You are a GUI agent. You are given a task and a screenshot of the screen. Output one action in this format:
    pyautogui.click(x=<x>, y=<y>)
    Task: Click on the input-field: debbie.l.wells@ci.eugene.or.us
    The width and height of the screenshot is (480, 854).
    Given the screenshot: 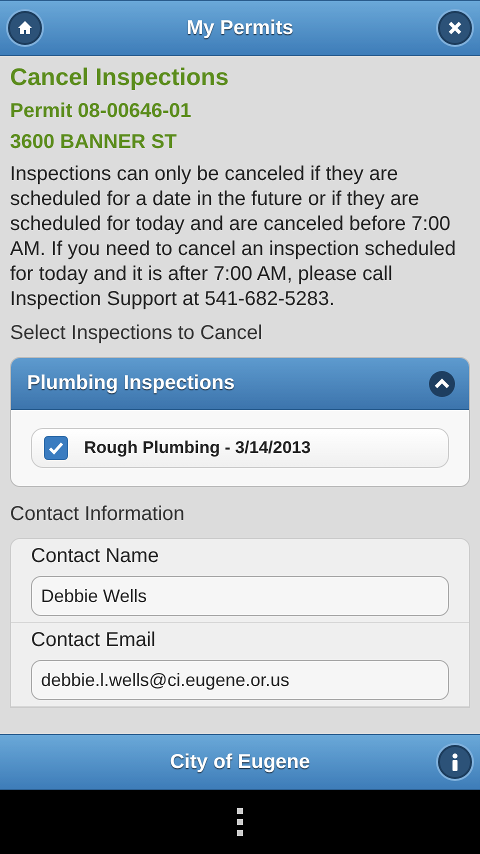 What is the action you would take?
    pyautogui.click(x=240, y=680)
    